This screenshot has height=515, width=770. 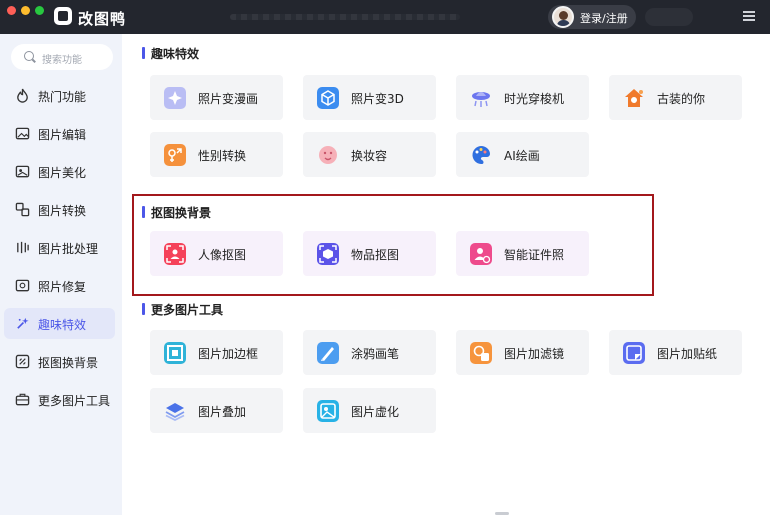 What do you see at coordinates (102, 19) in the screenshot?
I see `app-title: 改图鸭` at bounding box center [102, 19].